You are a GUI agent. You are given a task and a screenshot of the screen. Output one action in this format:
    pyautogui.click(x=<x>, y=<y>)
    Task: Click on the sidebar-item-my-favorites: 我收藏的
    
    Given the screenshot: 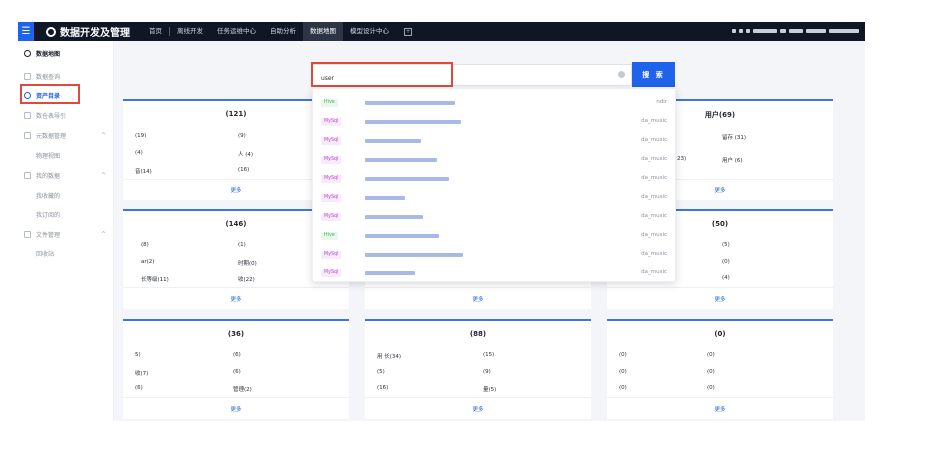 What is the action you would take?
    pyautogui.click(x=66, y=195)
    